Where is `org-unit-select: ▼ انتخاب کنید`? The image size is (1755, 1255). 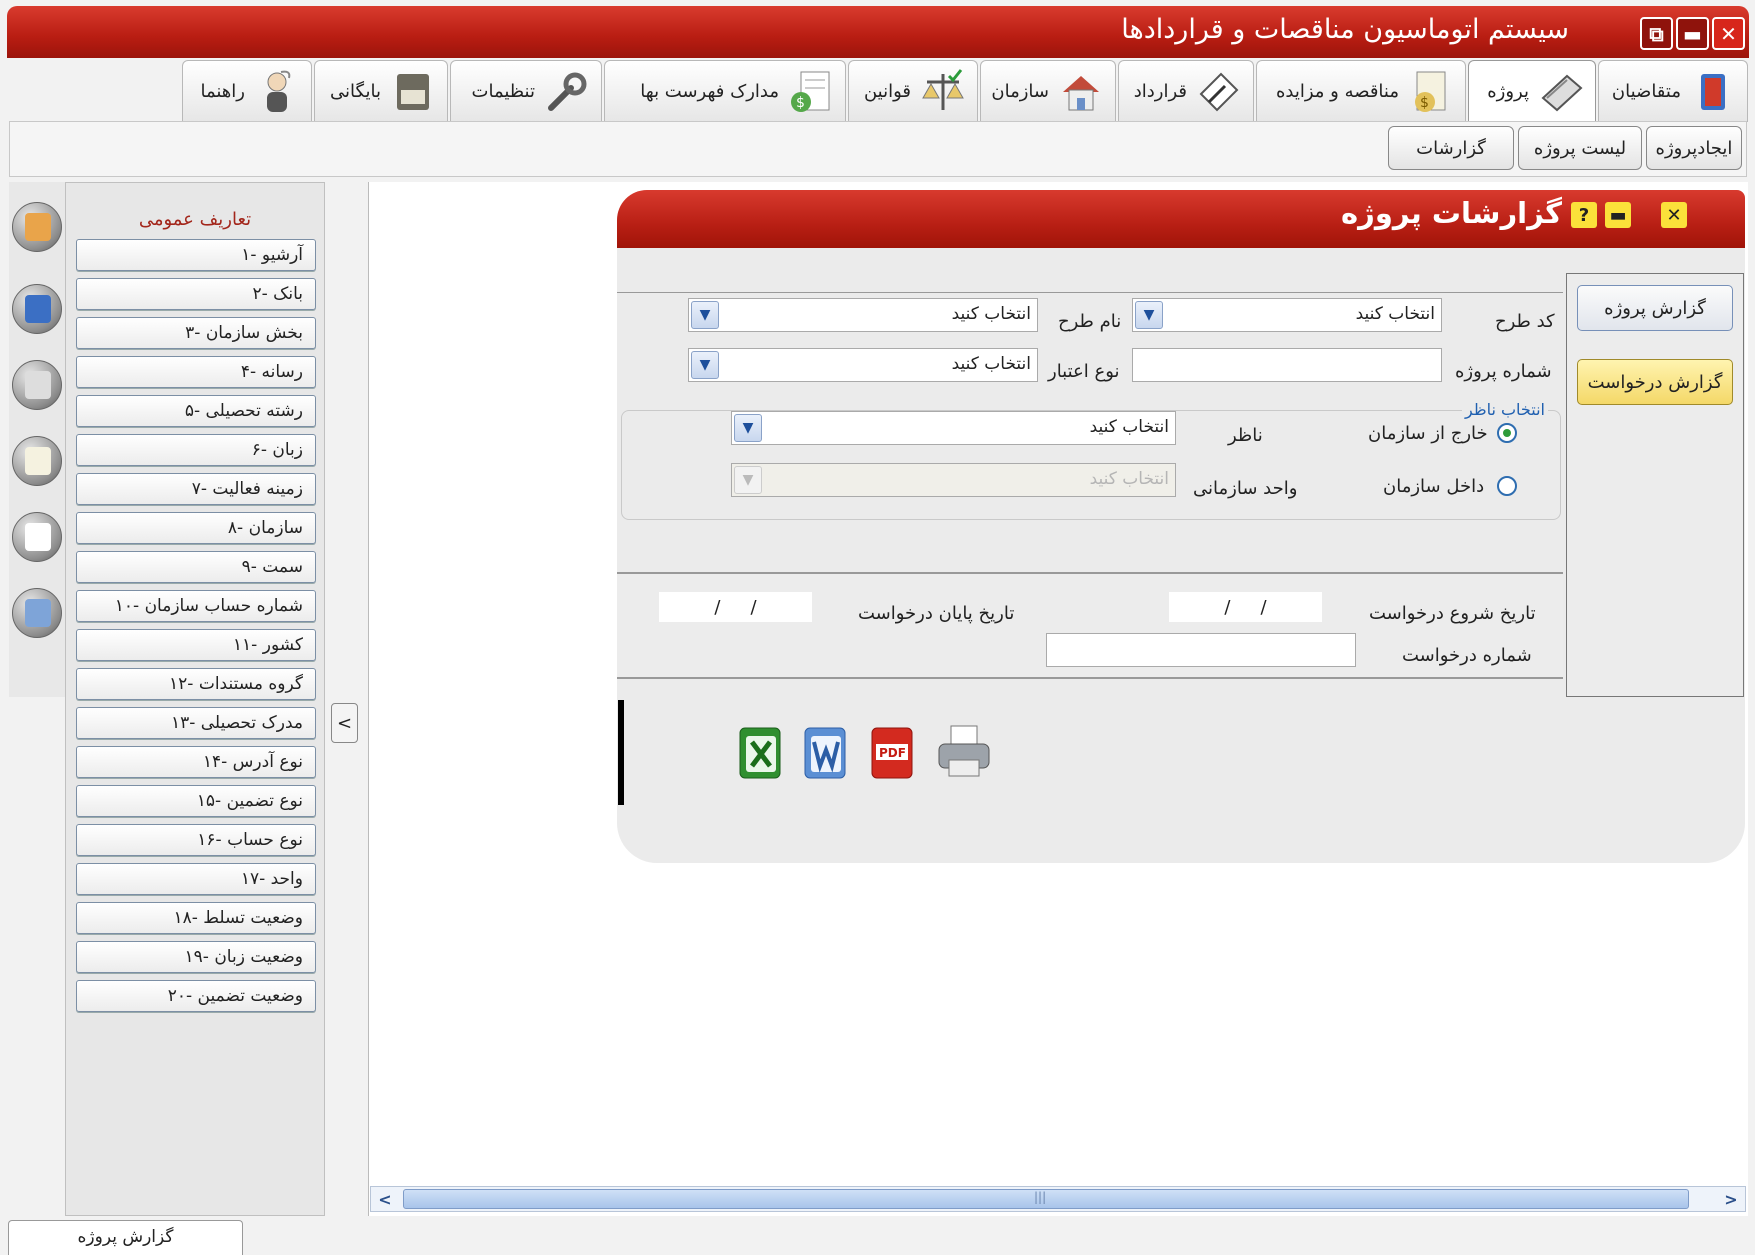 org-unit-select: ▼ انتخاب کنید is located at coordinates (953, 480).